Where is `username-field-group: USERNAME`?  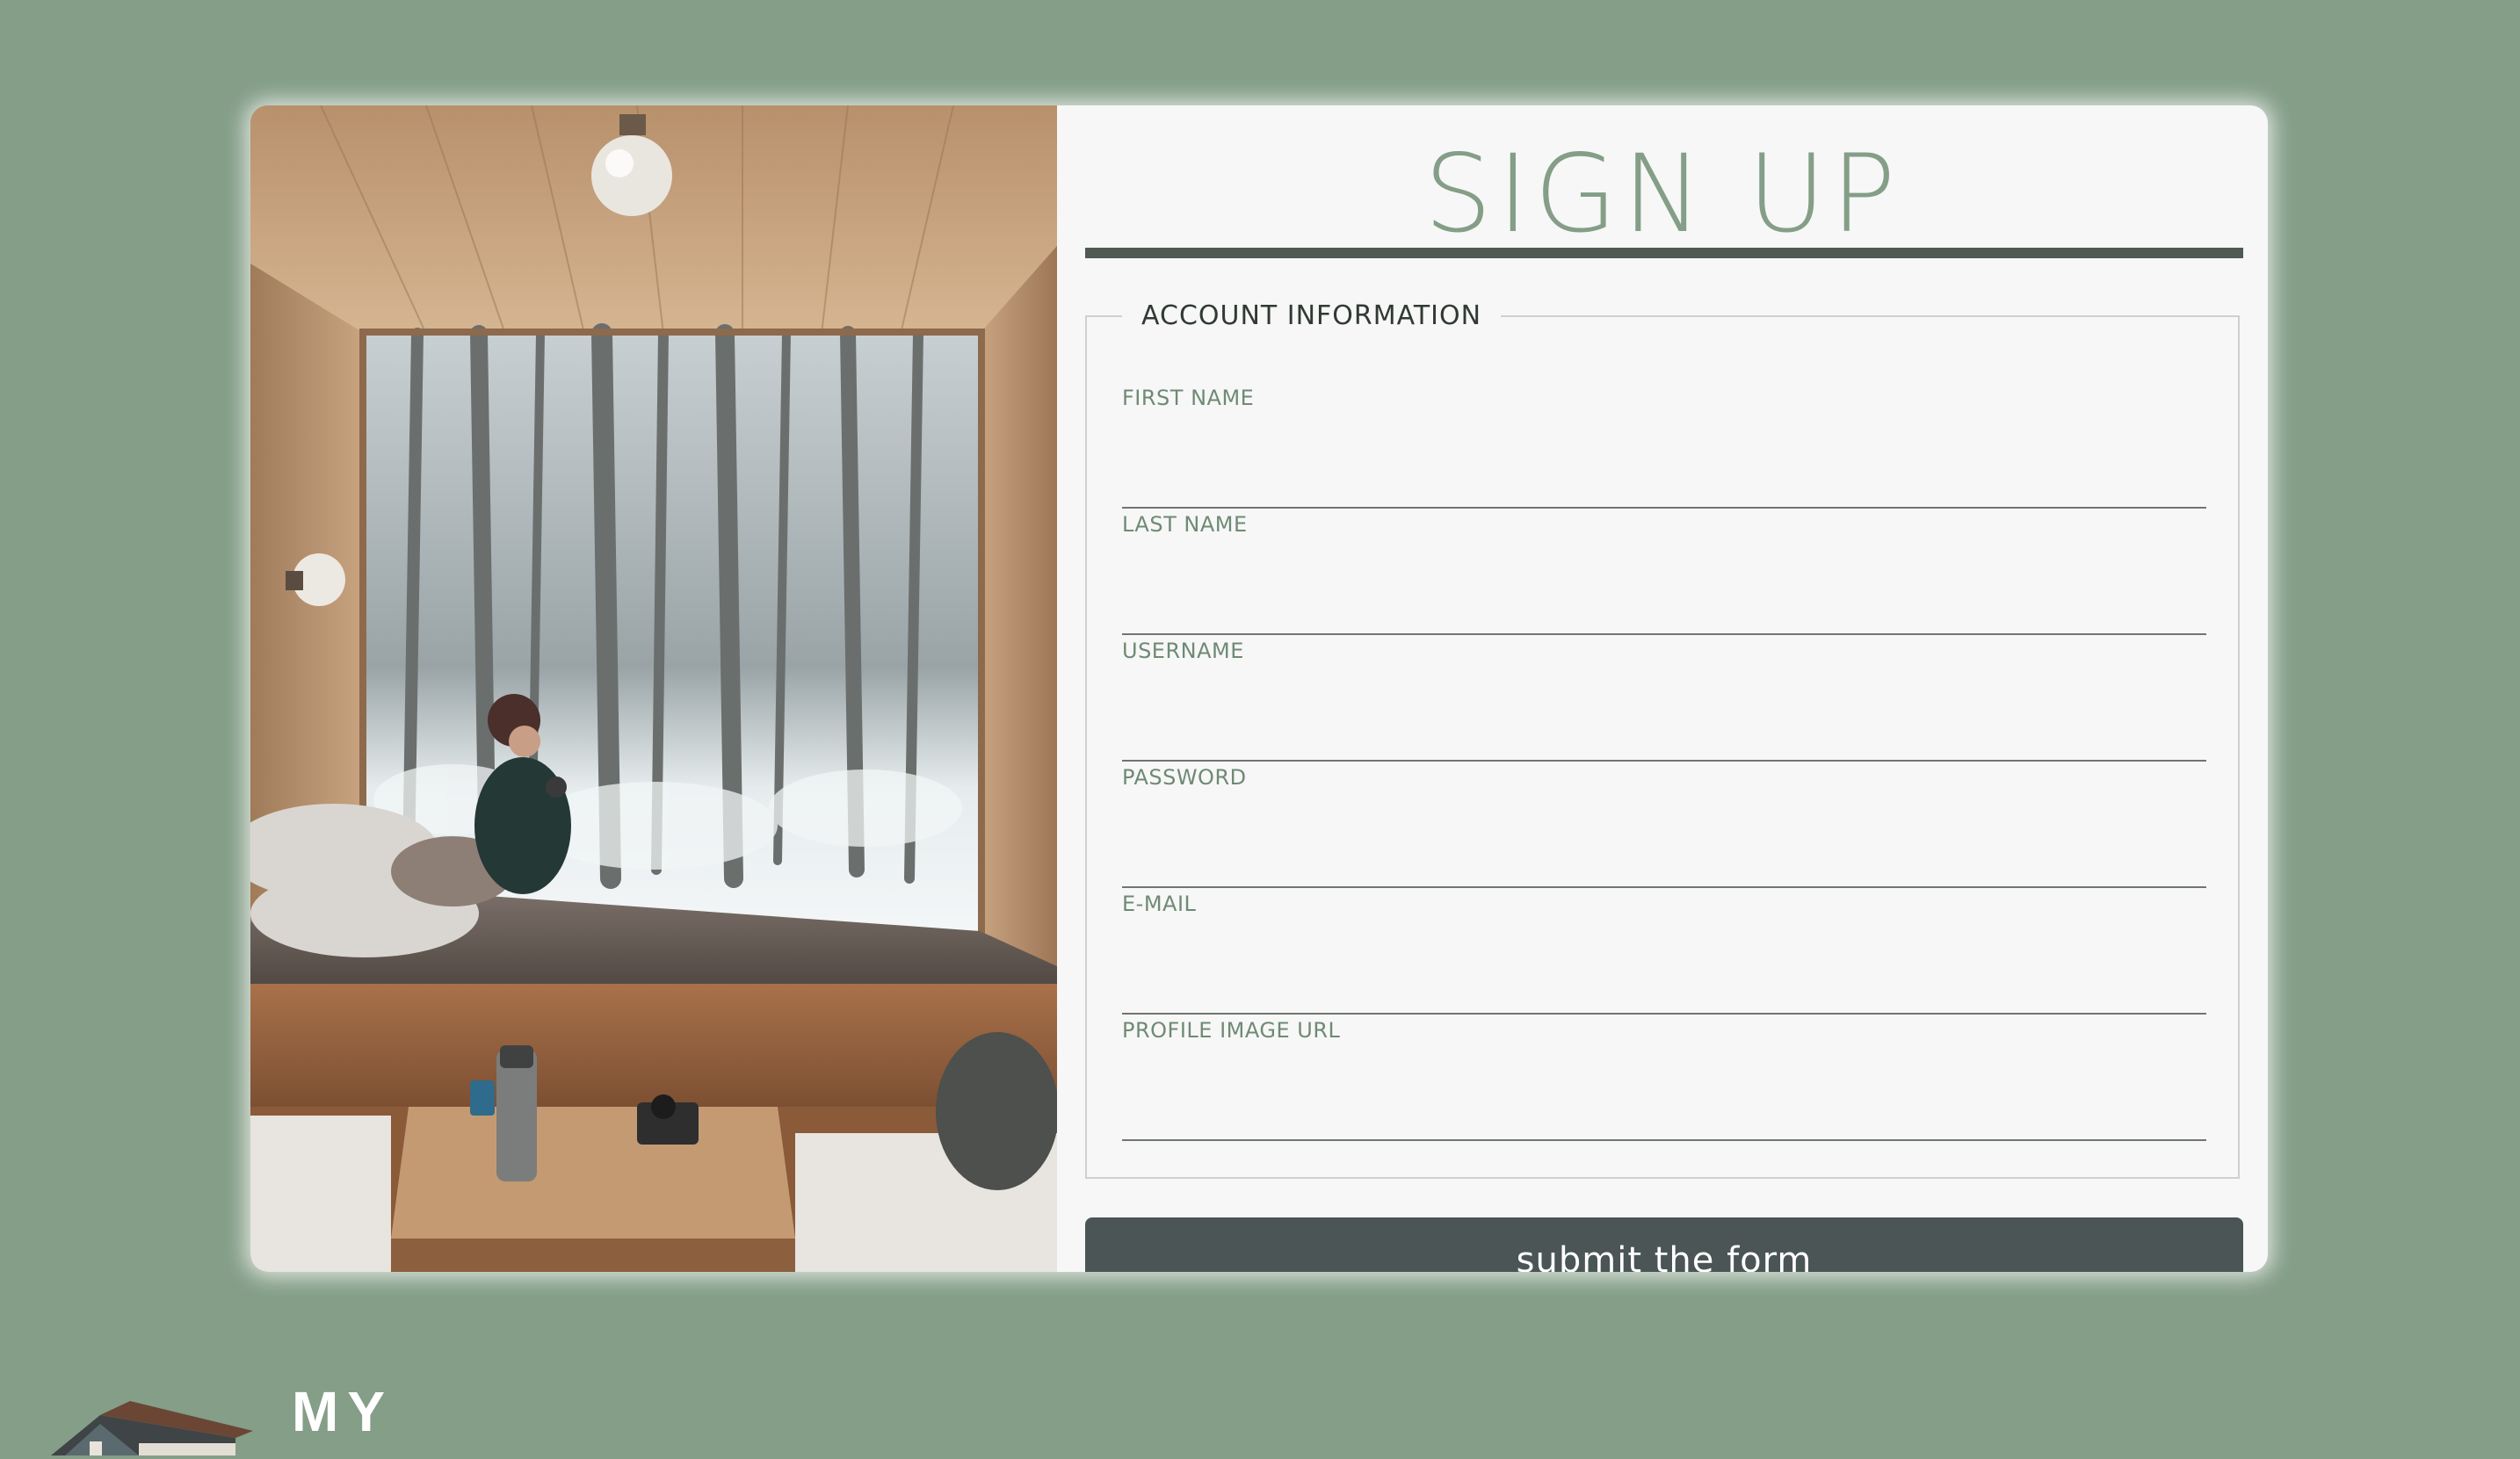
username-field-group: USERNAME is located at coordinates (1664, 700).